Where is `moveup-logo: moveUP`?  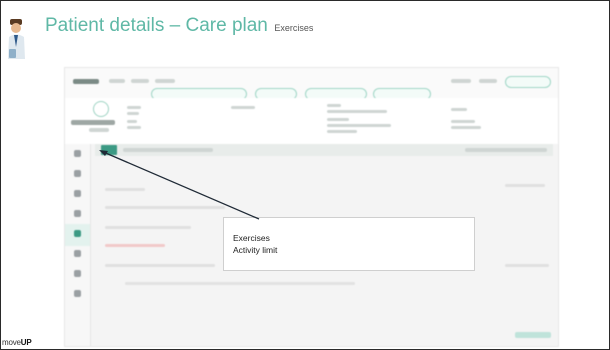
moveup-logo: moveUP is located at coordinates (17, 342).